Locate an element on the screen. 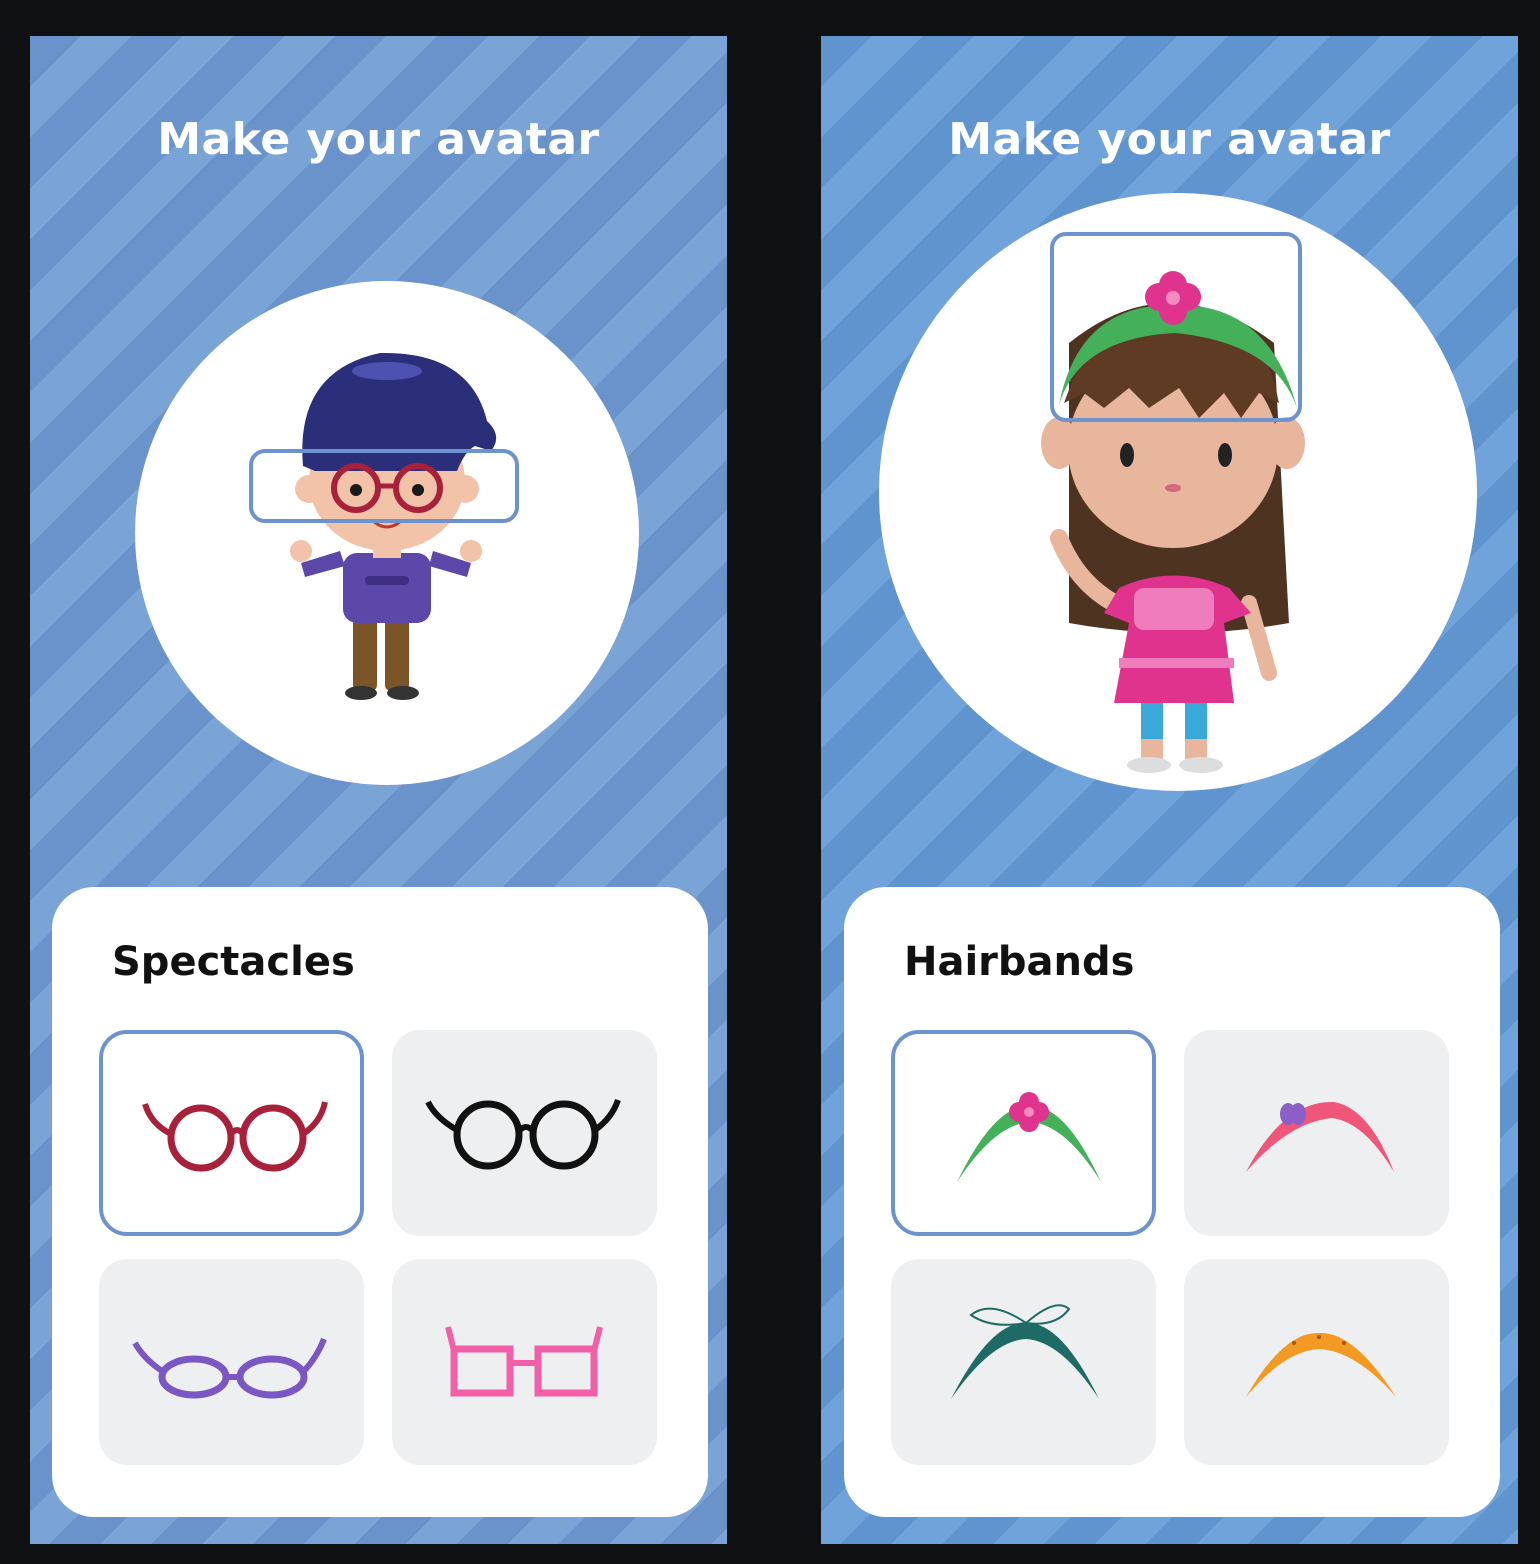  option-purple-oval-glasses is located at coordinates (231, 1362).